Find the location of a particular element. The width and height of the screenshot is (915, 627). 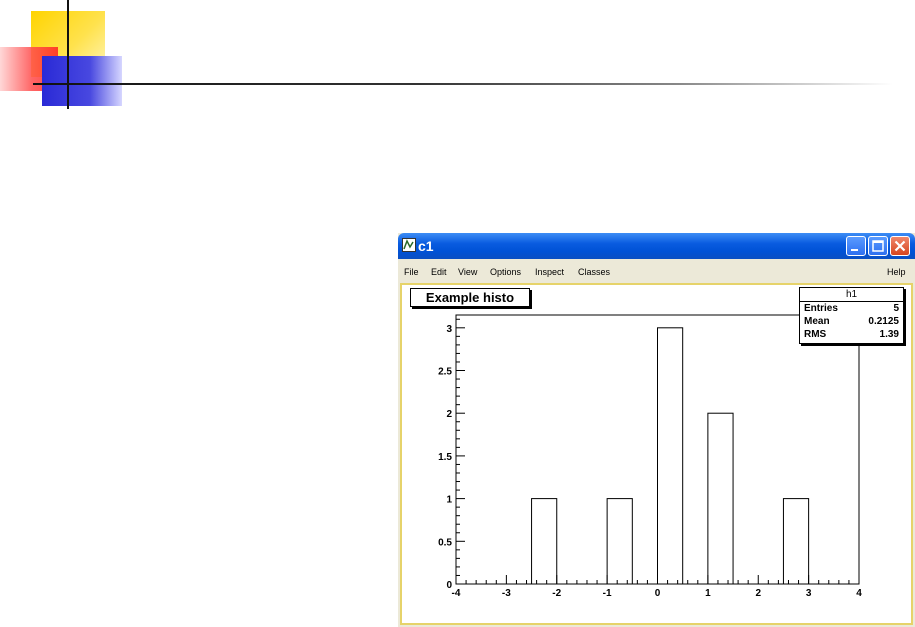

close-button is located at coordinates (900, 246).